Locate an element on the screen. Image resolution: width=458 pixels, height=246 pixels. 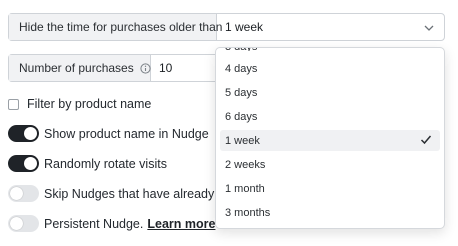
toggle-row-persistent-nudge: Persistent Nudge. Learn more is located at coordinates (111, 223).